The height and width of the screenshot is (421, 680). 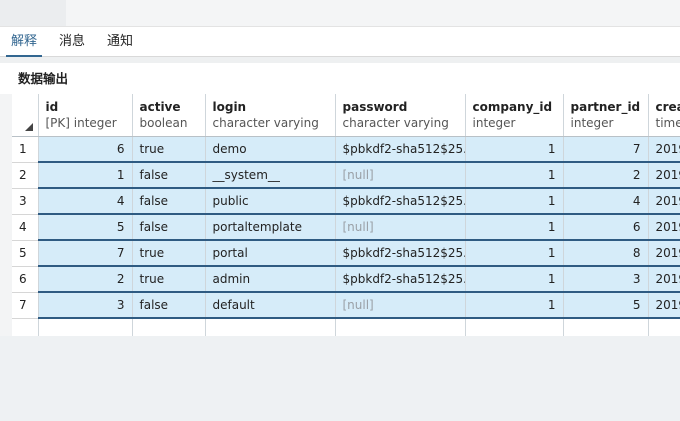 What do you see at coordinates (25, 149) in the screenshot?
I see `row-number: 1` at bounding box center [25, 149].